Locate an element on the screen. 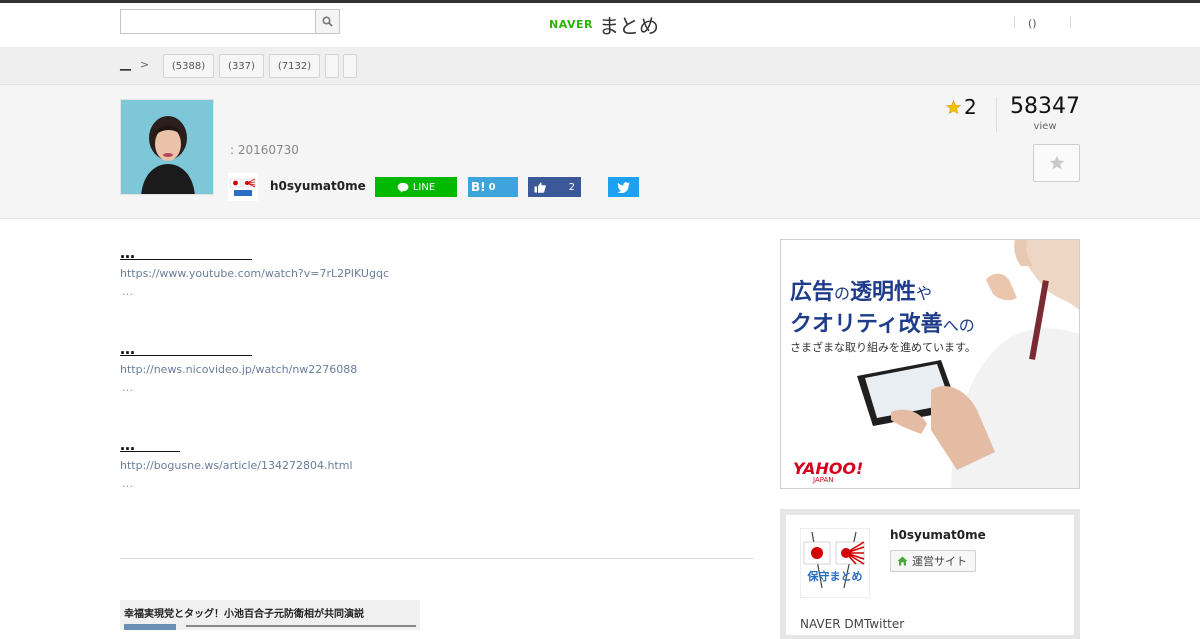  share-line-button: LINE is located at coordinates (416, 187).